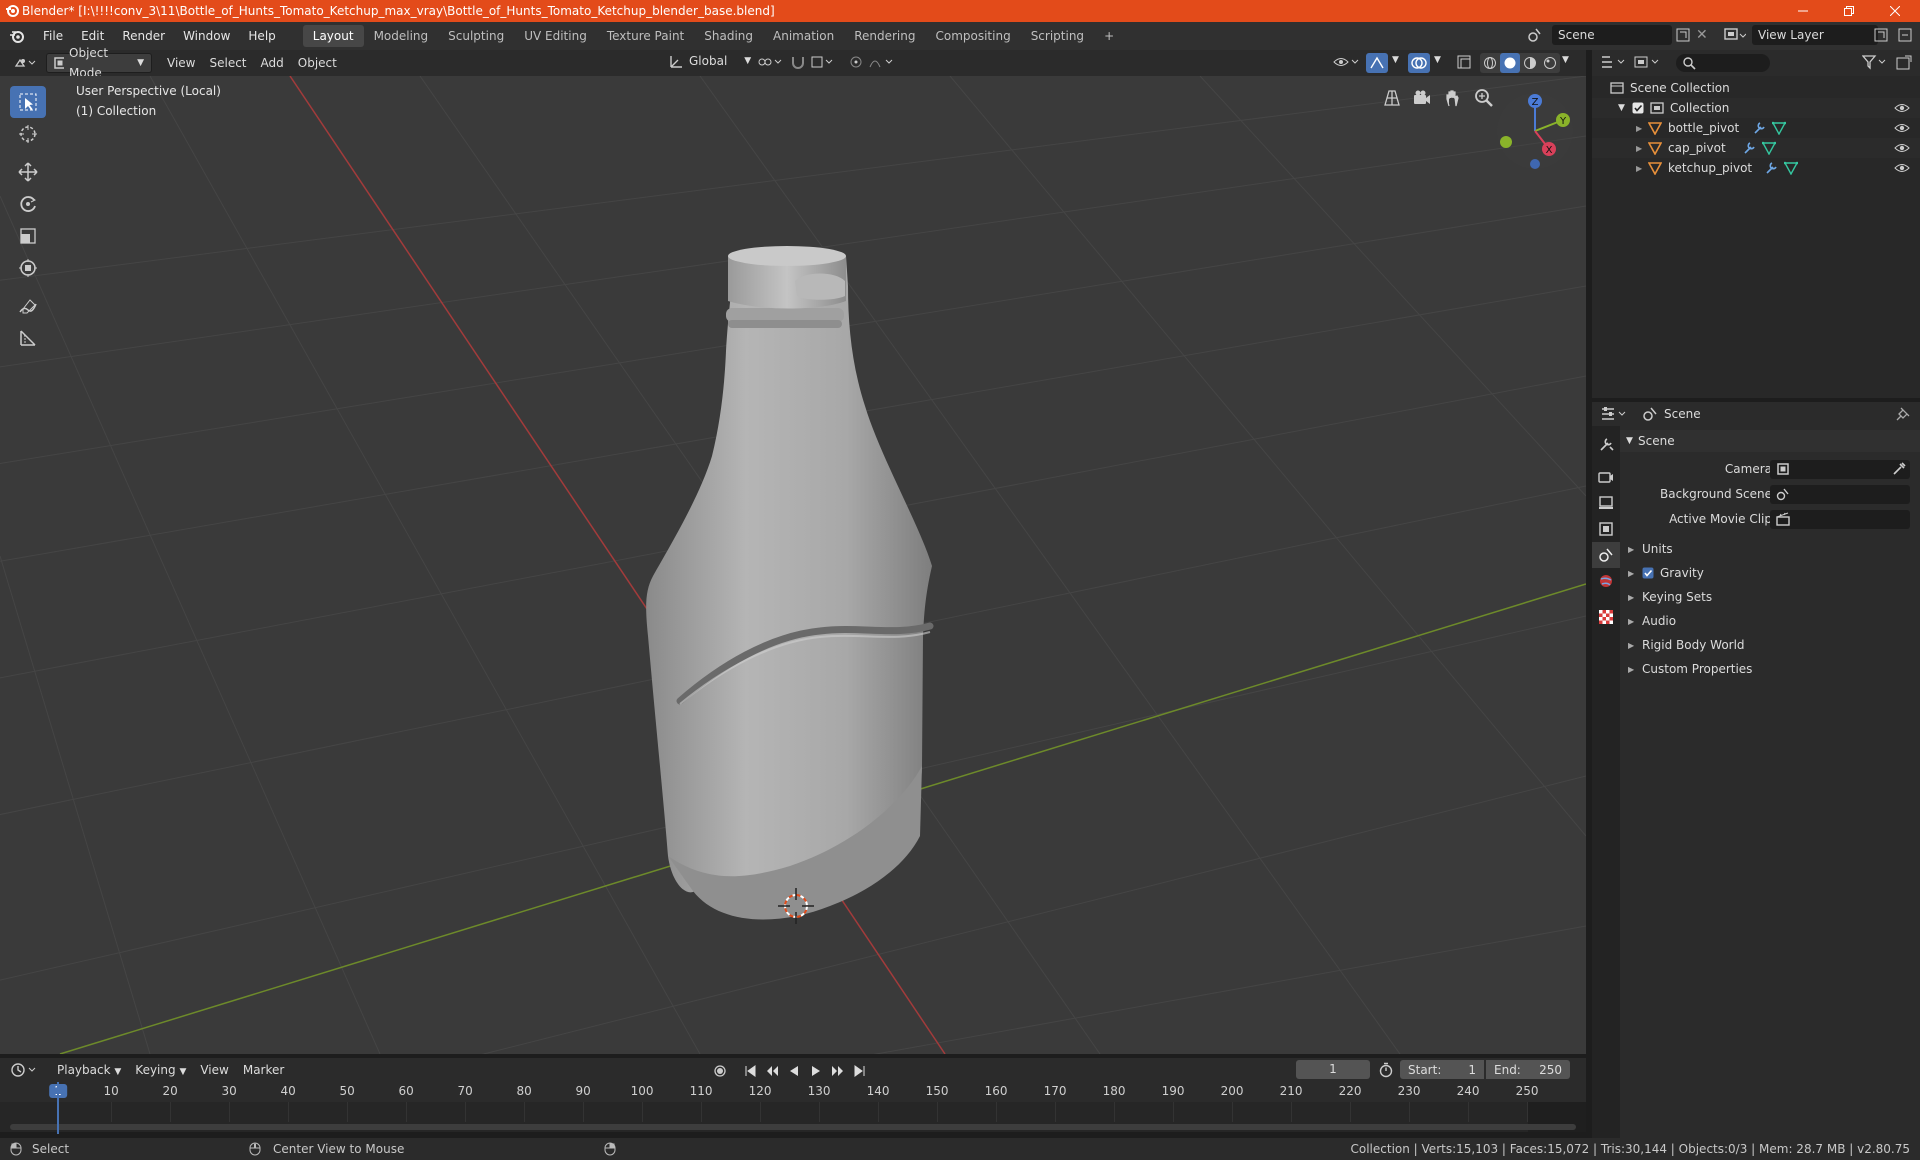  I want to click on play-reverse-icon, so click(794, 1071).